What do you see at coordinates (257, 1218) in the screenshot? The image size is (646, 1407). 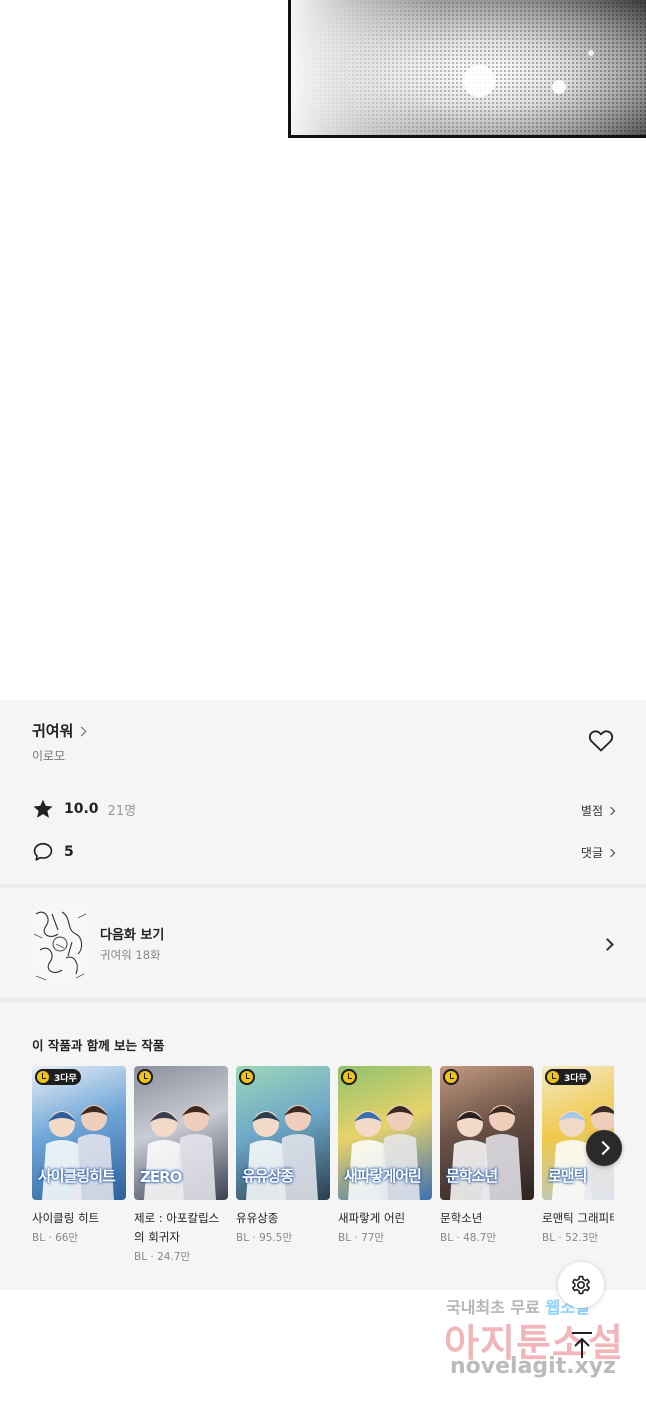 I see `recommendation-title: 유유상종` at bounding box center [257, 1218].